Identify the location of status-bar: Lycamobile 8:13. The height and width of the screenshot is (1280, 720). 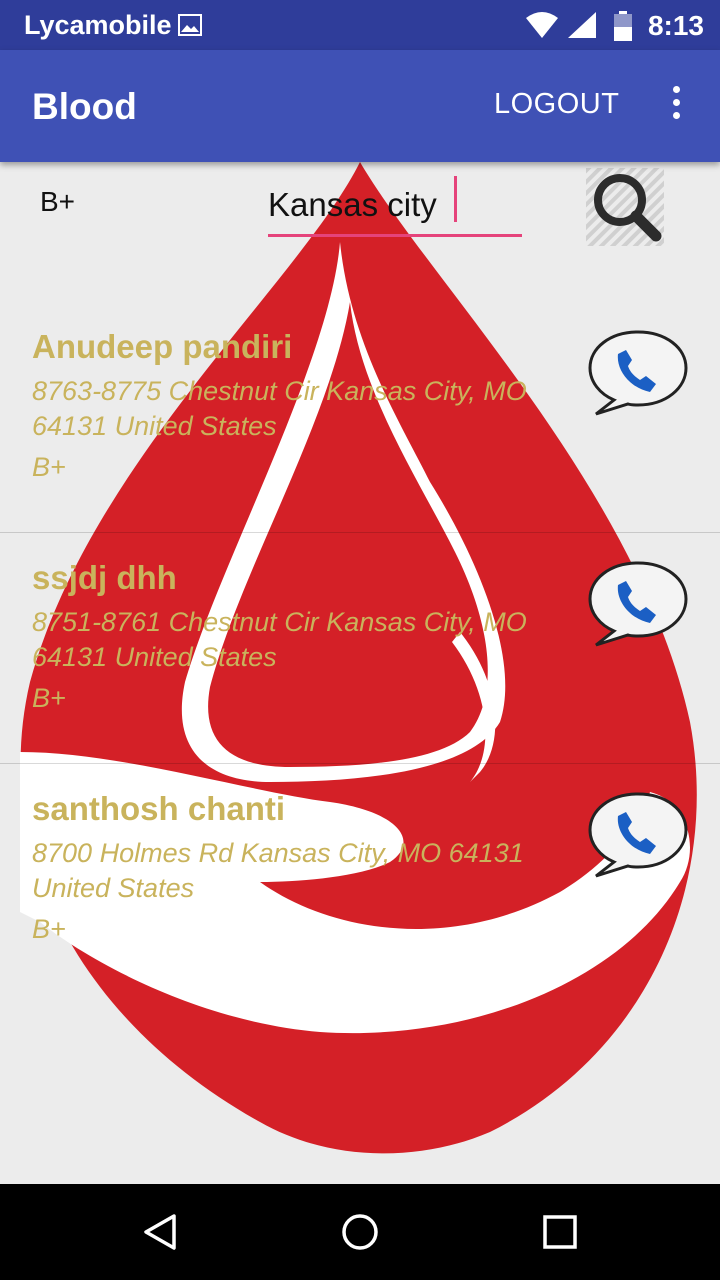
(360, 25).